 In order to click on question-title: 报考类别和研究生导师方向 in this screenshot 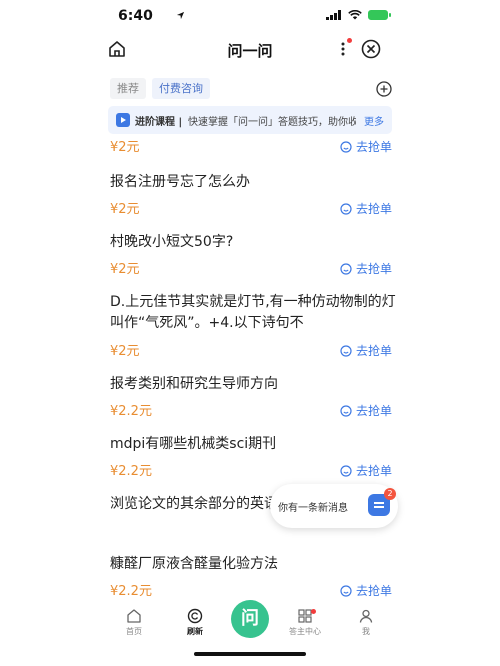, I will do `click(194, 384)`.